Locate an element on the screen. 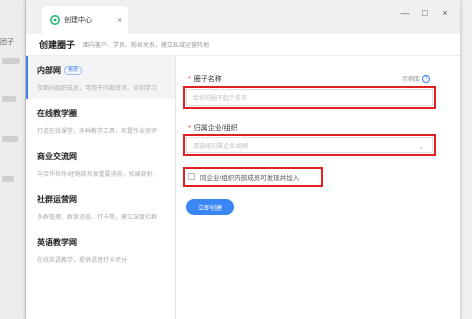 Image resolution: width=472 pixels, height=319 pixels. org-select: 请选择归属企业/组织 ⌄ is located at coordinates (309, 145).